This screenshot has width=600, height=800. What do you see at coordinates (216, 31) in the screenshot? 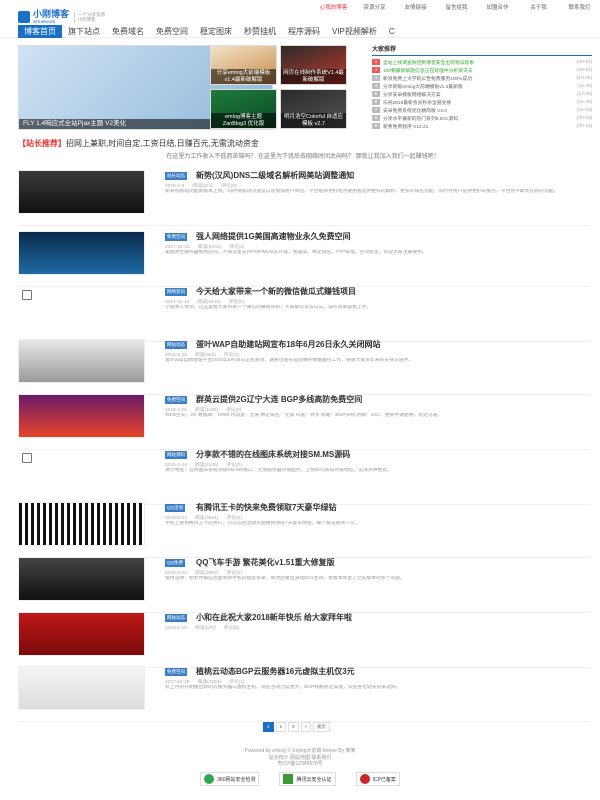
I see `nav-image-host: 稳定图床` at bounding box center [216, 31].